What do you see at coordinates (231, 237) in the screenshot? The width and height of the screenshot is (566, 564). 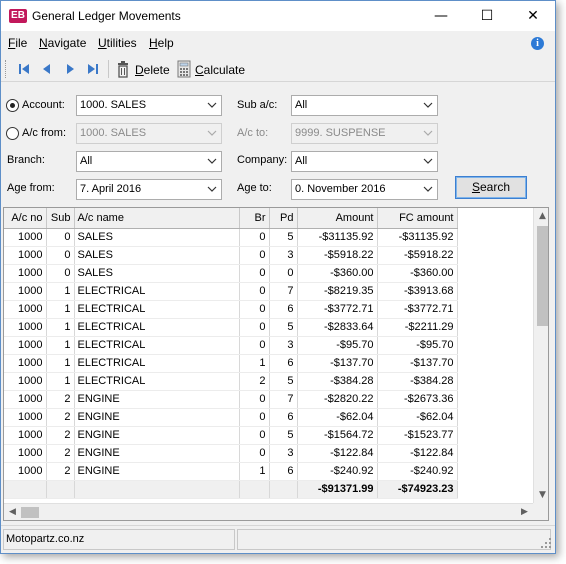 I see `table-row: 1000 0 SALES 0 5 -$31135.92 -$31135.92` at bounding box center [231, 237].